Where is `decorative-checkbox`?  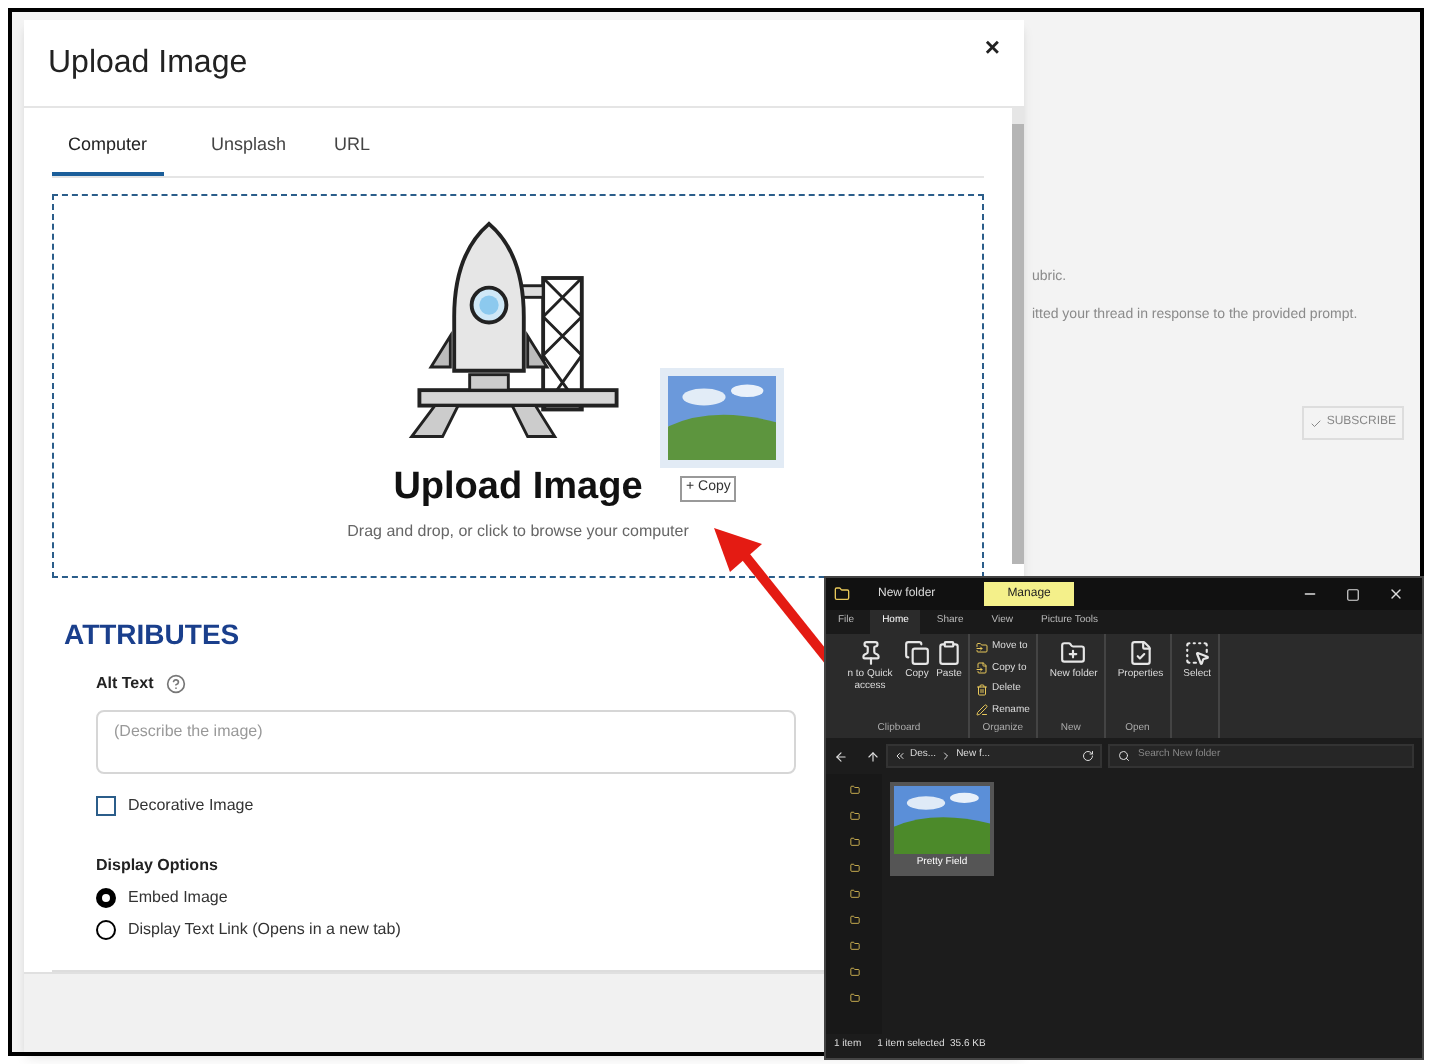
decorative-checkbox is located at coordinates (106, 806).